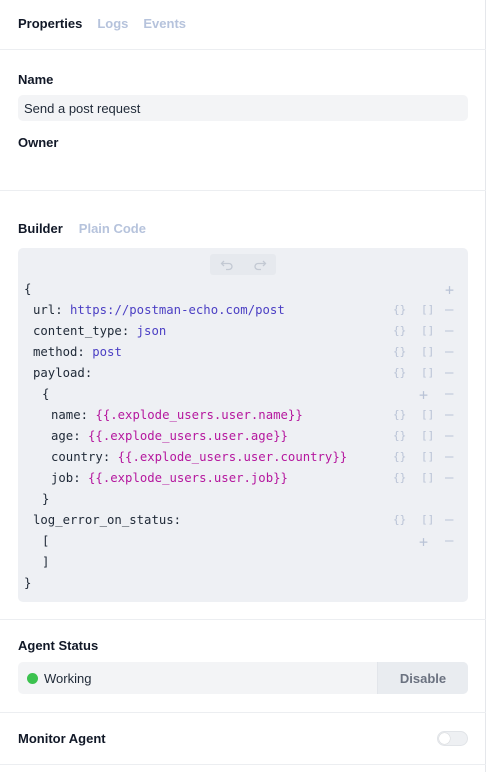 The height and width of the screenshot is (772, 488). I want to click on owner-field, so click(243, 166).